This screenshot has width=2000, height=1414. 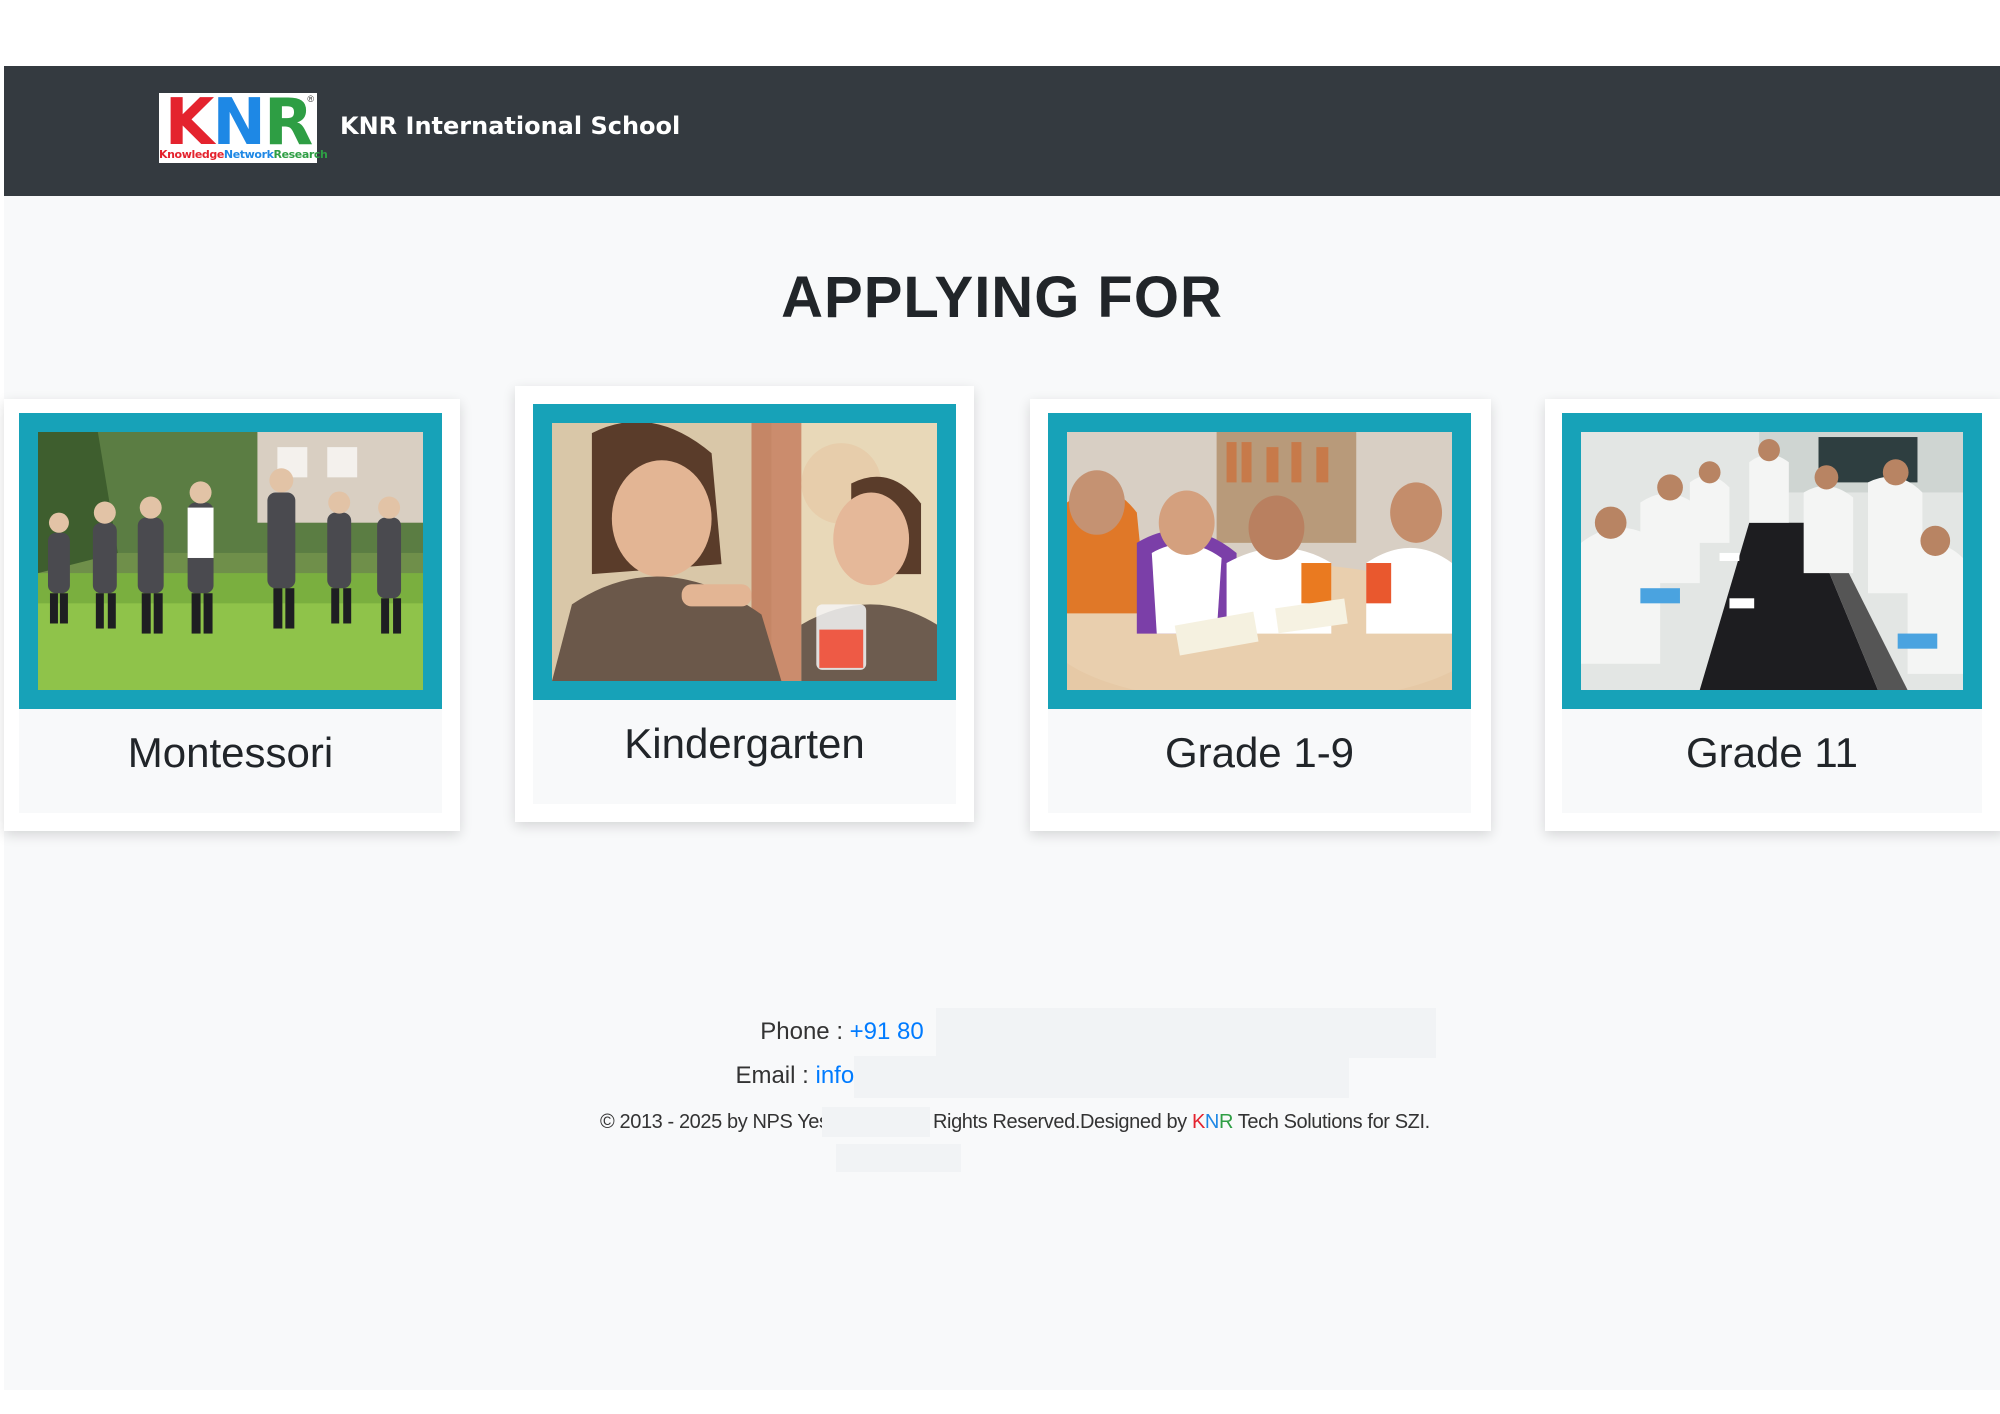 What do you see at coordinates (238, 123) in the screenshot?
I see `logo-letters: KNR` at bounding box center [238, 123].